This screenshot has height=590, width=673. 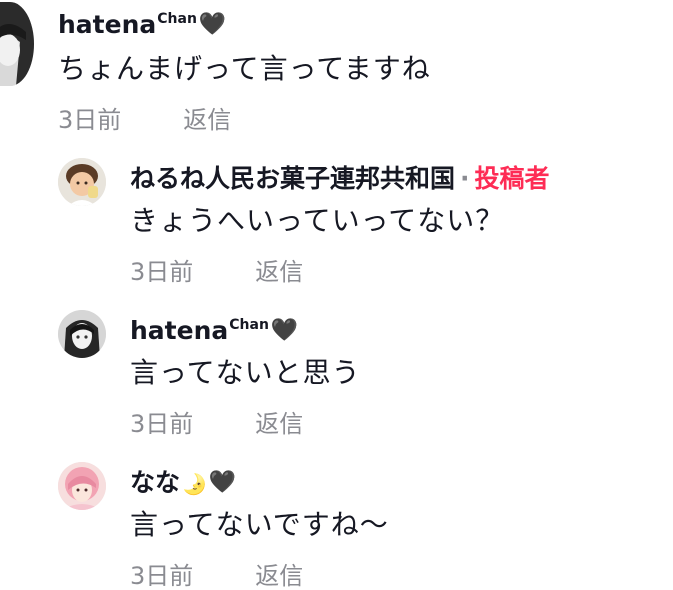 What do you see at coordinates (194, 484) in the screenshot?
I see `crescent-moon-icon: 🌛` at bounding box center [194, 484].